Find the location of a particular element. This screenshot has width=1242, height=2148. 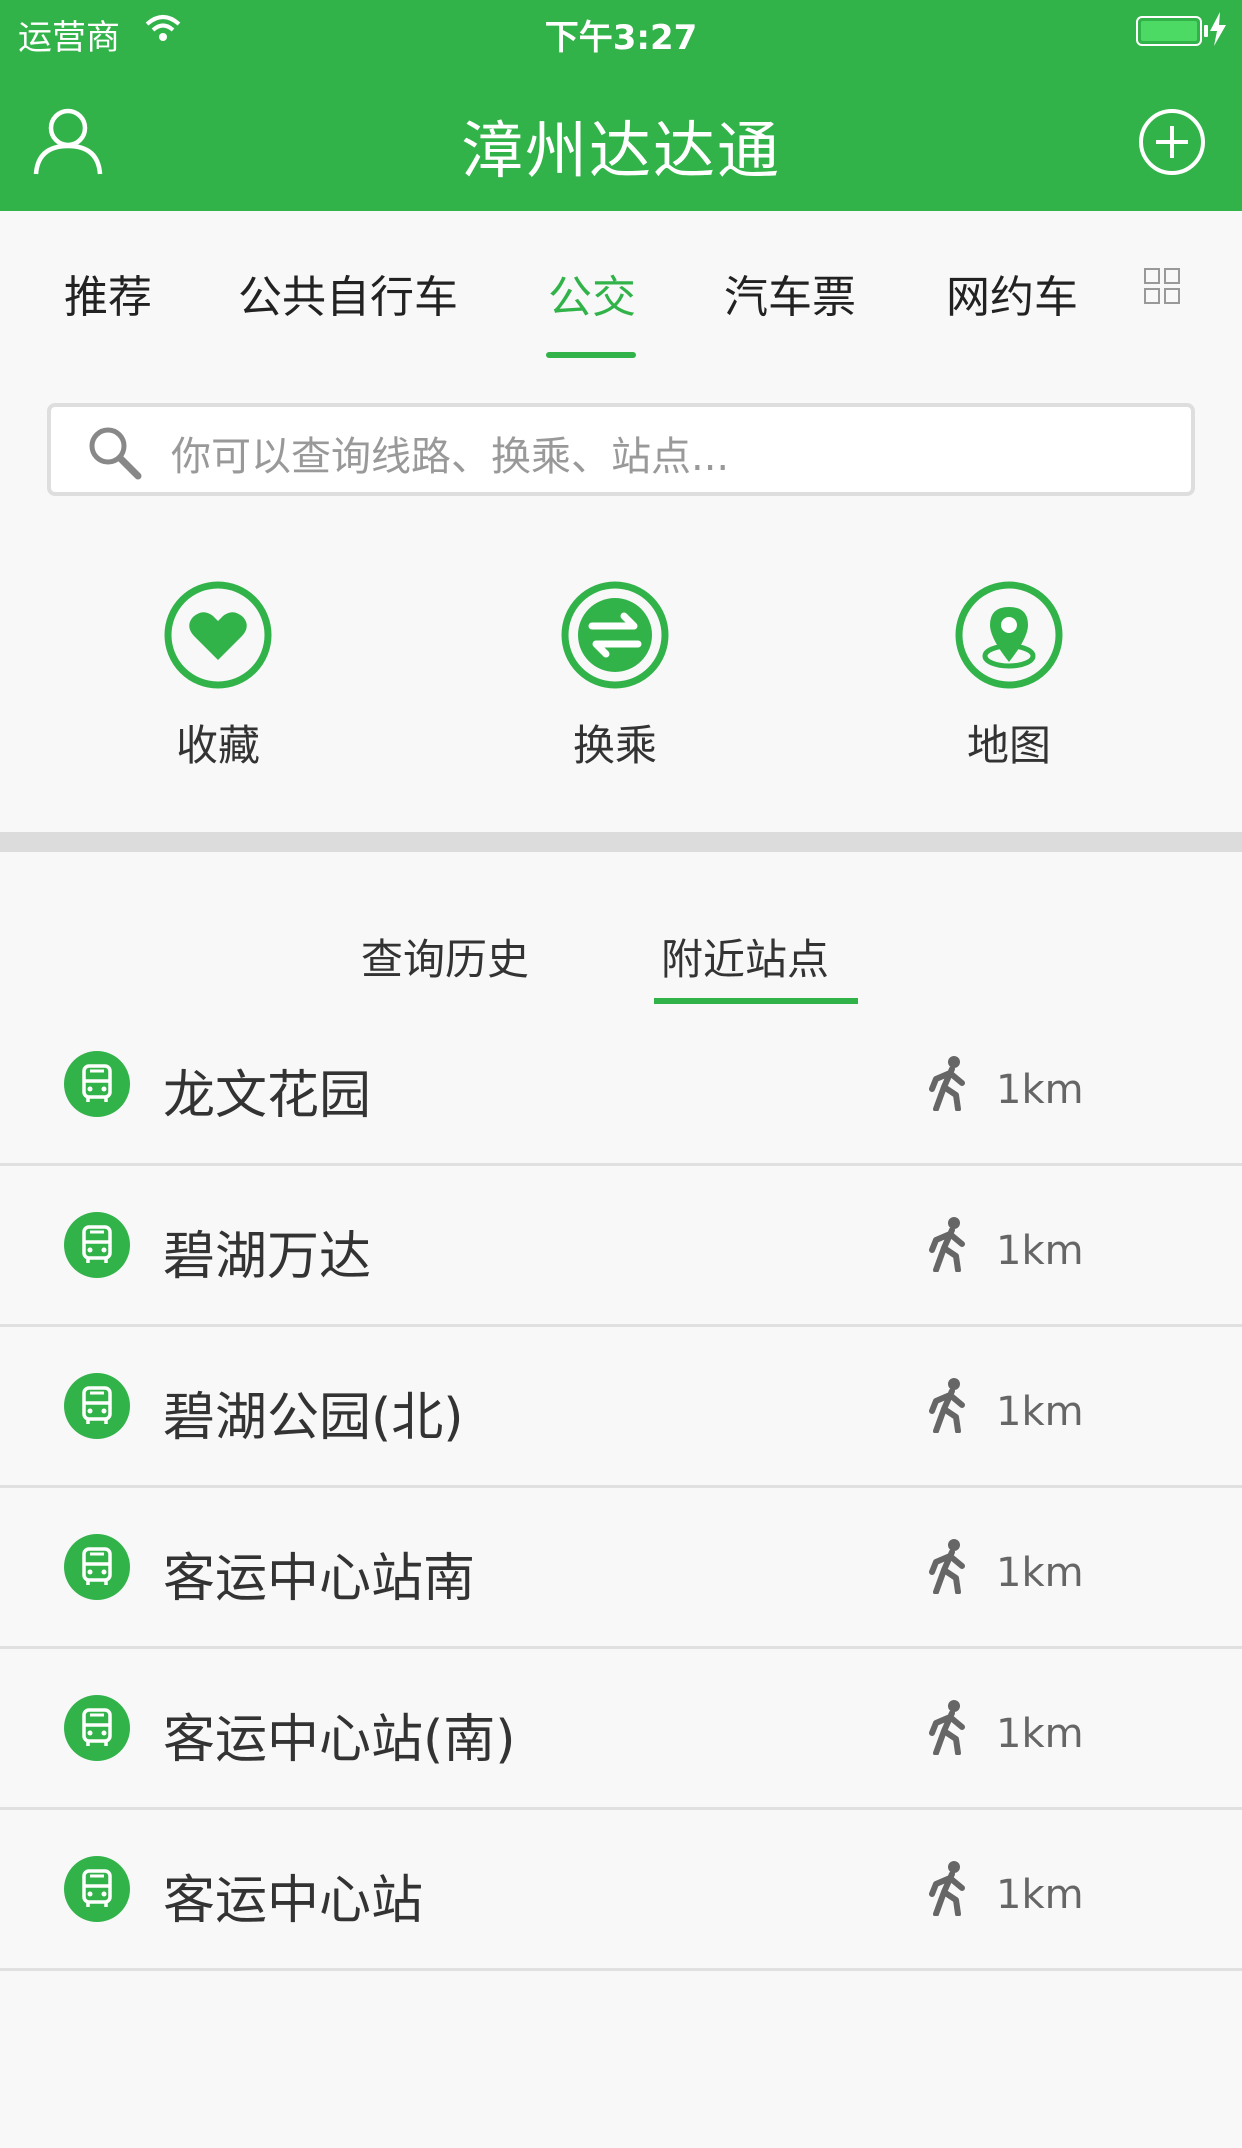

status-bar: 运营商 下午3:27 is located at coordinates (621, 30).